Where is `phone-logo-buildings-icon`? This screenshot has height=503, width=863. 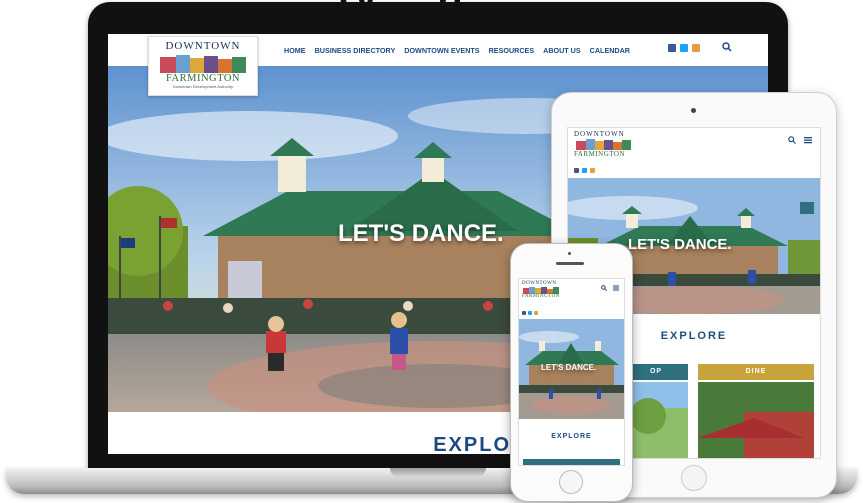 phone-logo-buildings-icon is located at coordinates (541, 290).